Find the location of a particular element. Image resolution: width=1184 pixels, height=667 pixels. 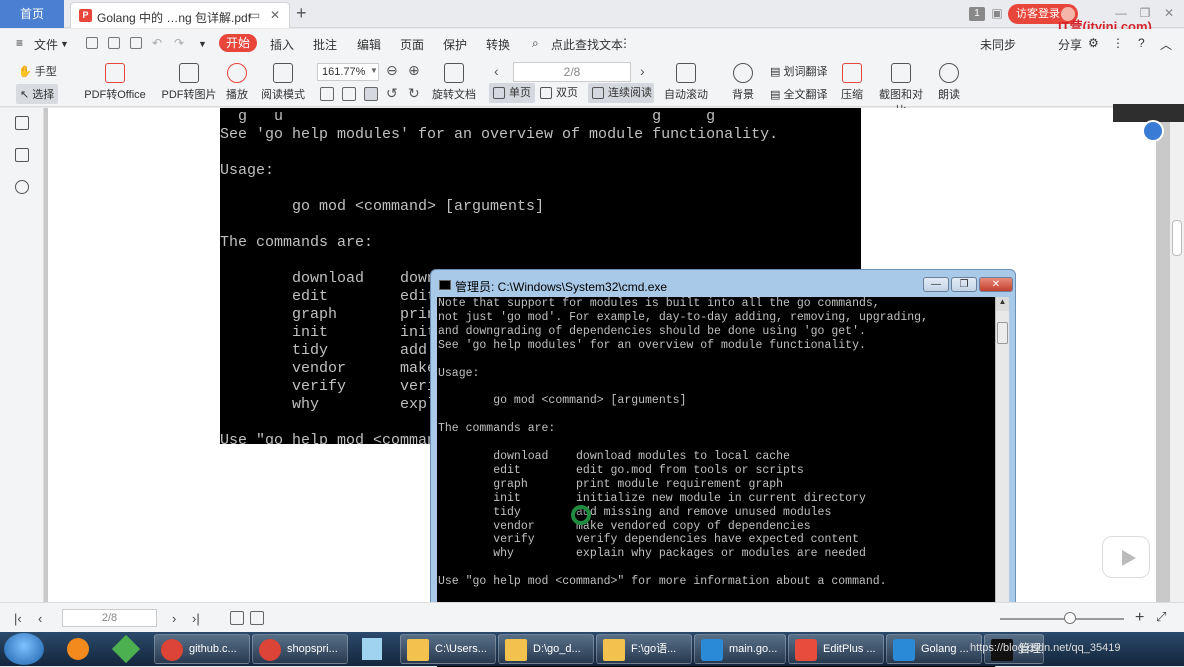

menu-convert: 转换 is located at coordinates (498, 44).